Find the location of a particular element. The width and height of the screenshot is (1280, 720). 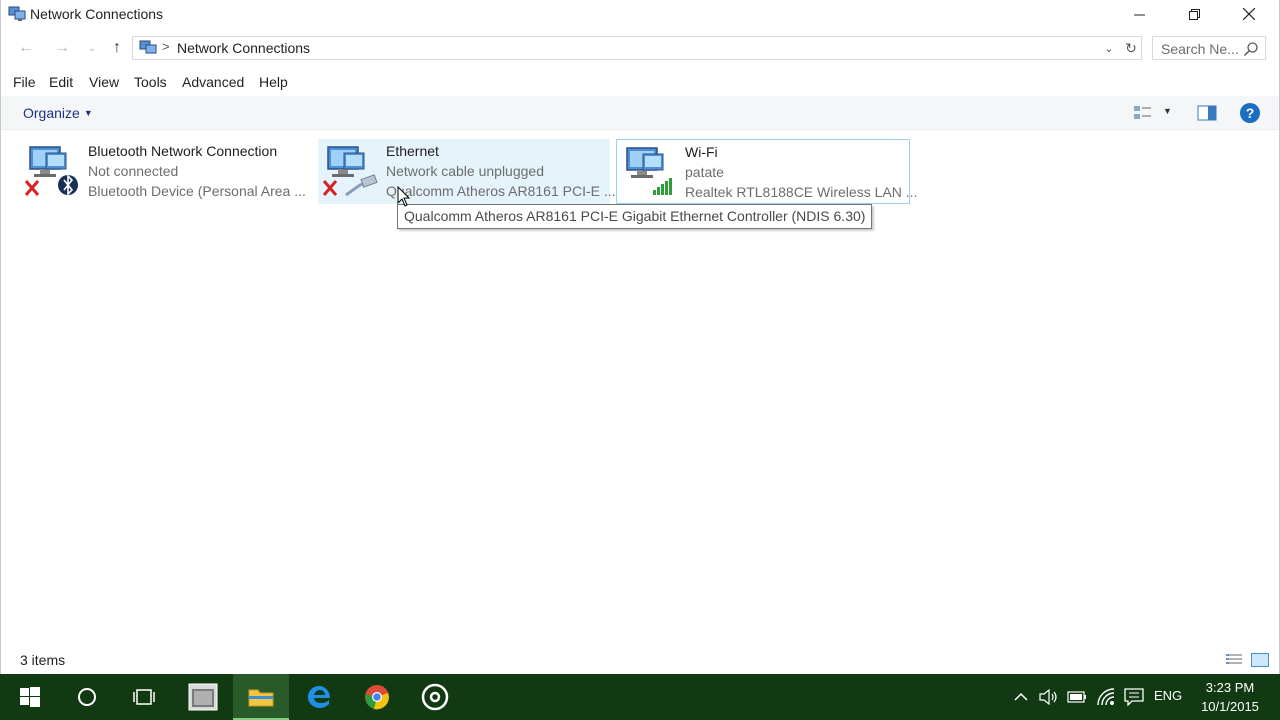

menu-tools: Tools is located at coordinates (150, 82).